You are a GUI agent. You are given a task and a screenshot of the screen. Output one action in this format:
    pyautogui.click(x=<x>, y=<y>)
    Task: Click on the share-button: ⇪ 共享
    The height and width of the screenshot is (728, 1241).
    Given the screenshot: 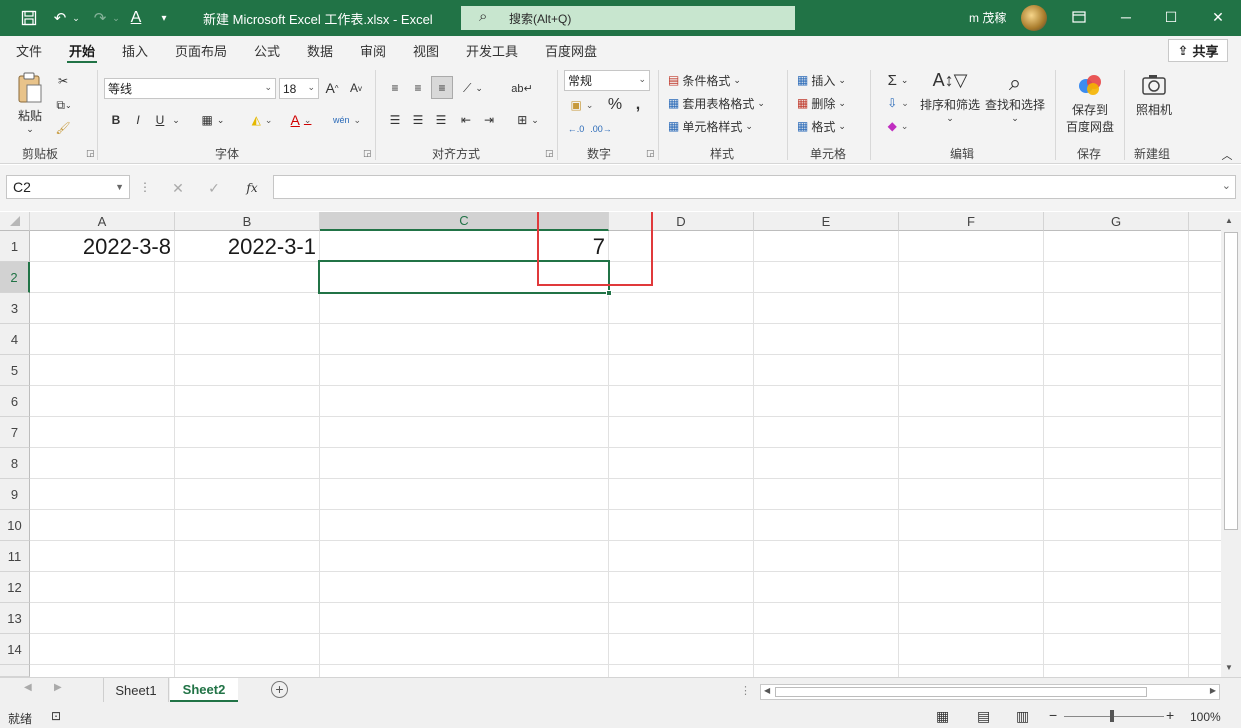 What is the action you would take?
    pyautogui.click(x=1198, y=50)
    